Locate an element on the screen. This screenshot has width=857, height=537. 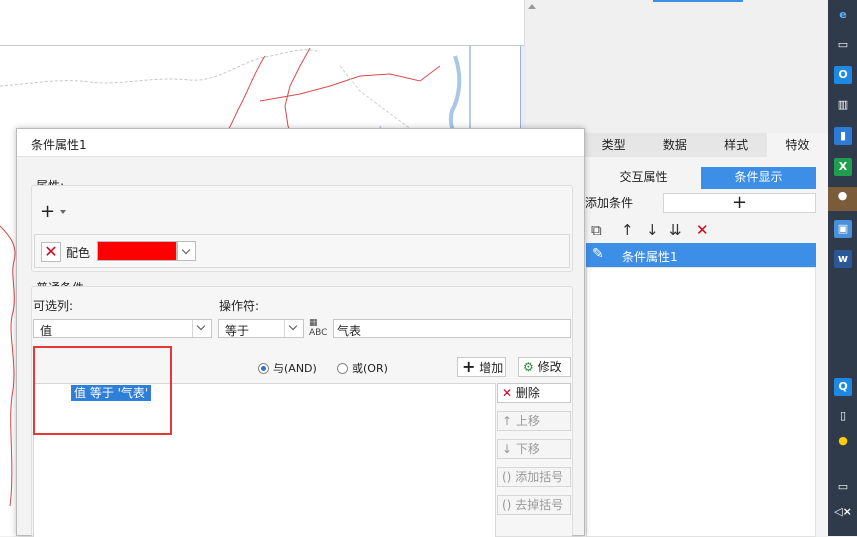
sub-tab-interaction: 交互属性 is located at coordinates (643, 178).